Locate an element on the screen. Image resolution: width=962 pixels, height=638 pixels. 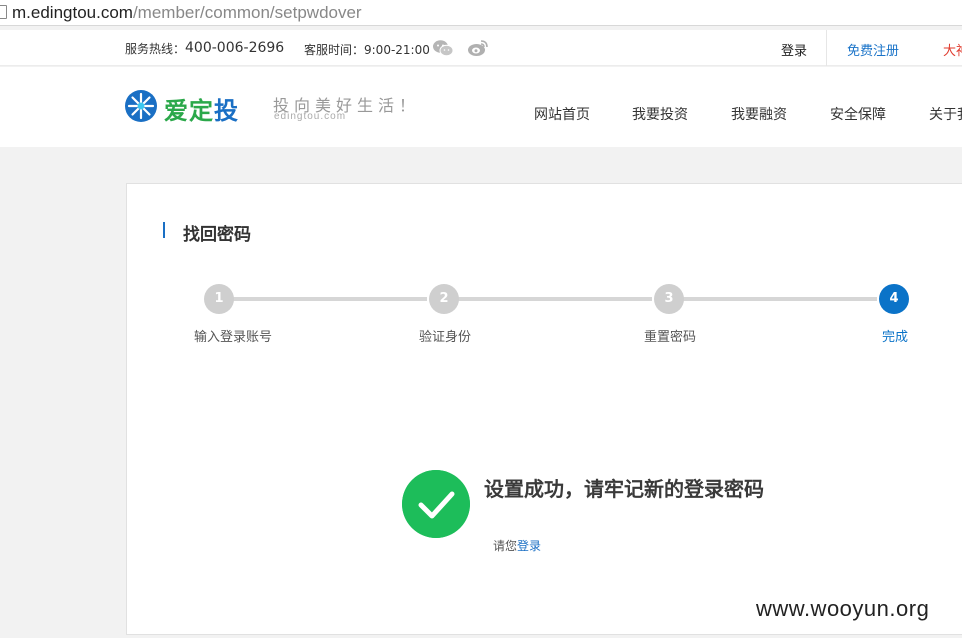
topbar-divider is located at coordinates (826, 48).